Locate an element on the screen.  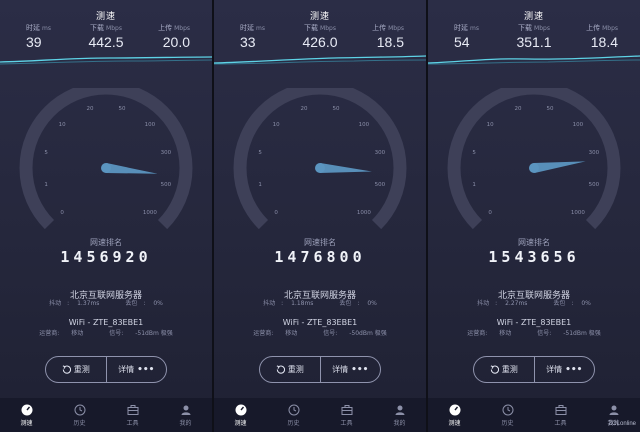
upload-stat: 上传 Mbps 18.5 is located at coordinates (388, 37).